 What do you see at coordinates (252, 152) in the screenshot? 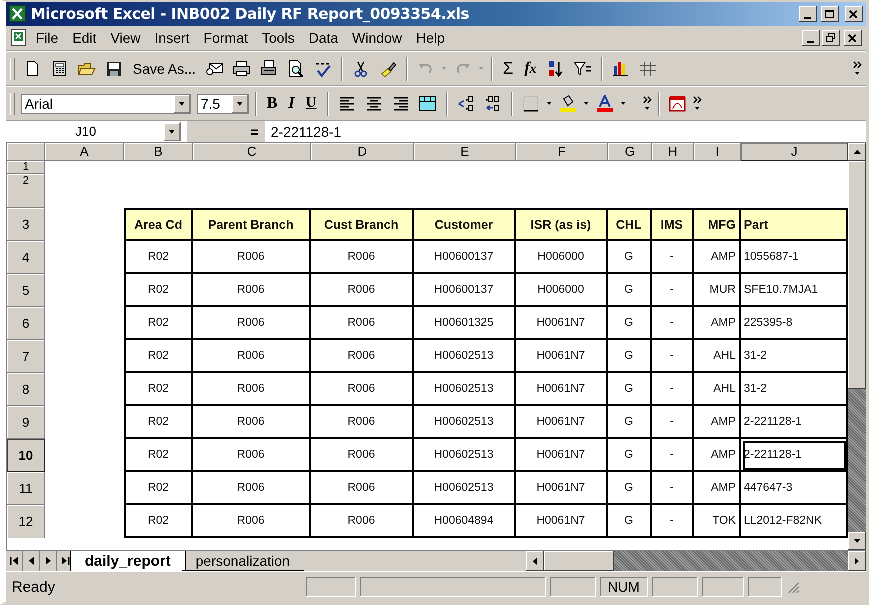
I see `column-header: C` at bounding box center [252, 152].